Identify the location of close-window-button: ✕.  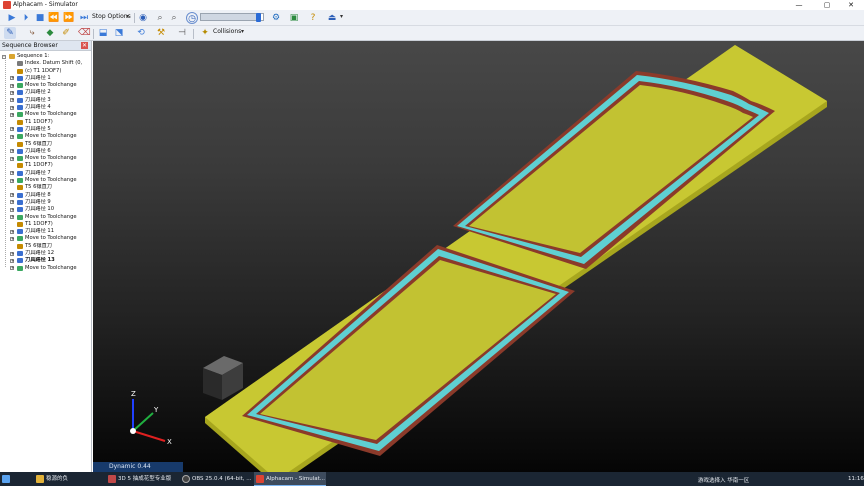
(851, 5).